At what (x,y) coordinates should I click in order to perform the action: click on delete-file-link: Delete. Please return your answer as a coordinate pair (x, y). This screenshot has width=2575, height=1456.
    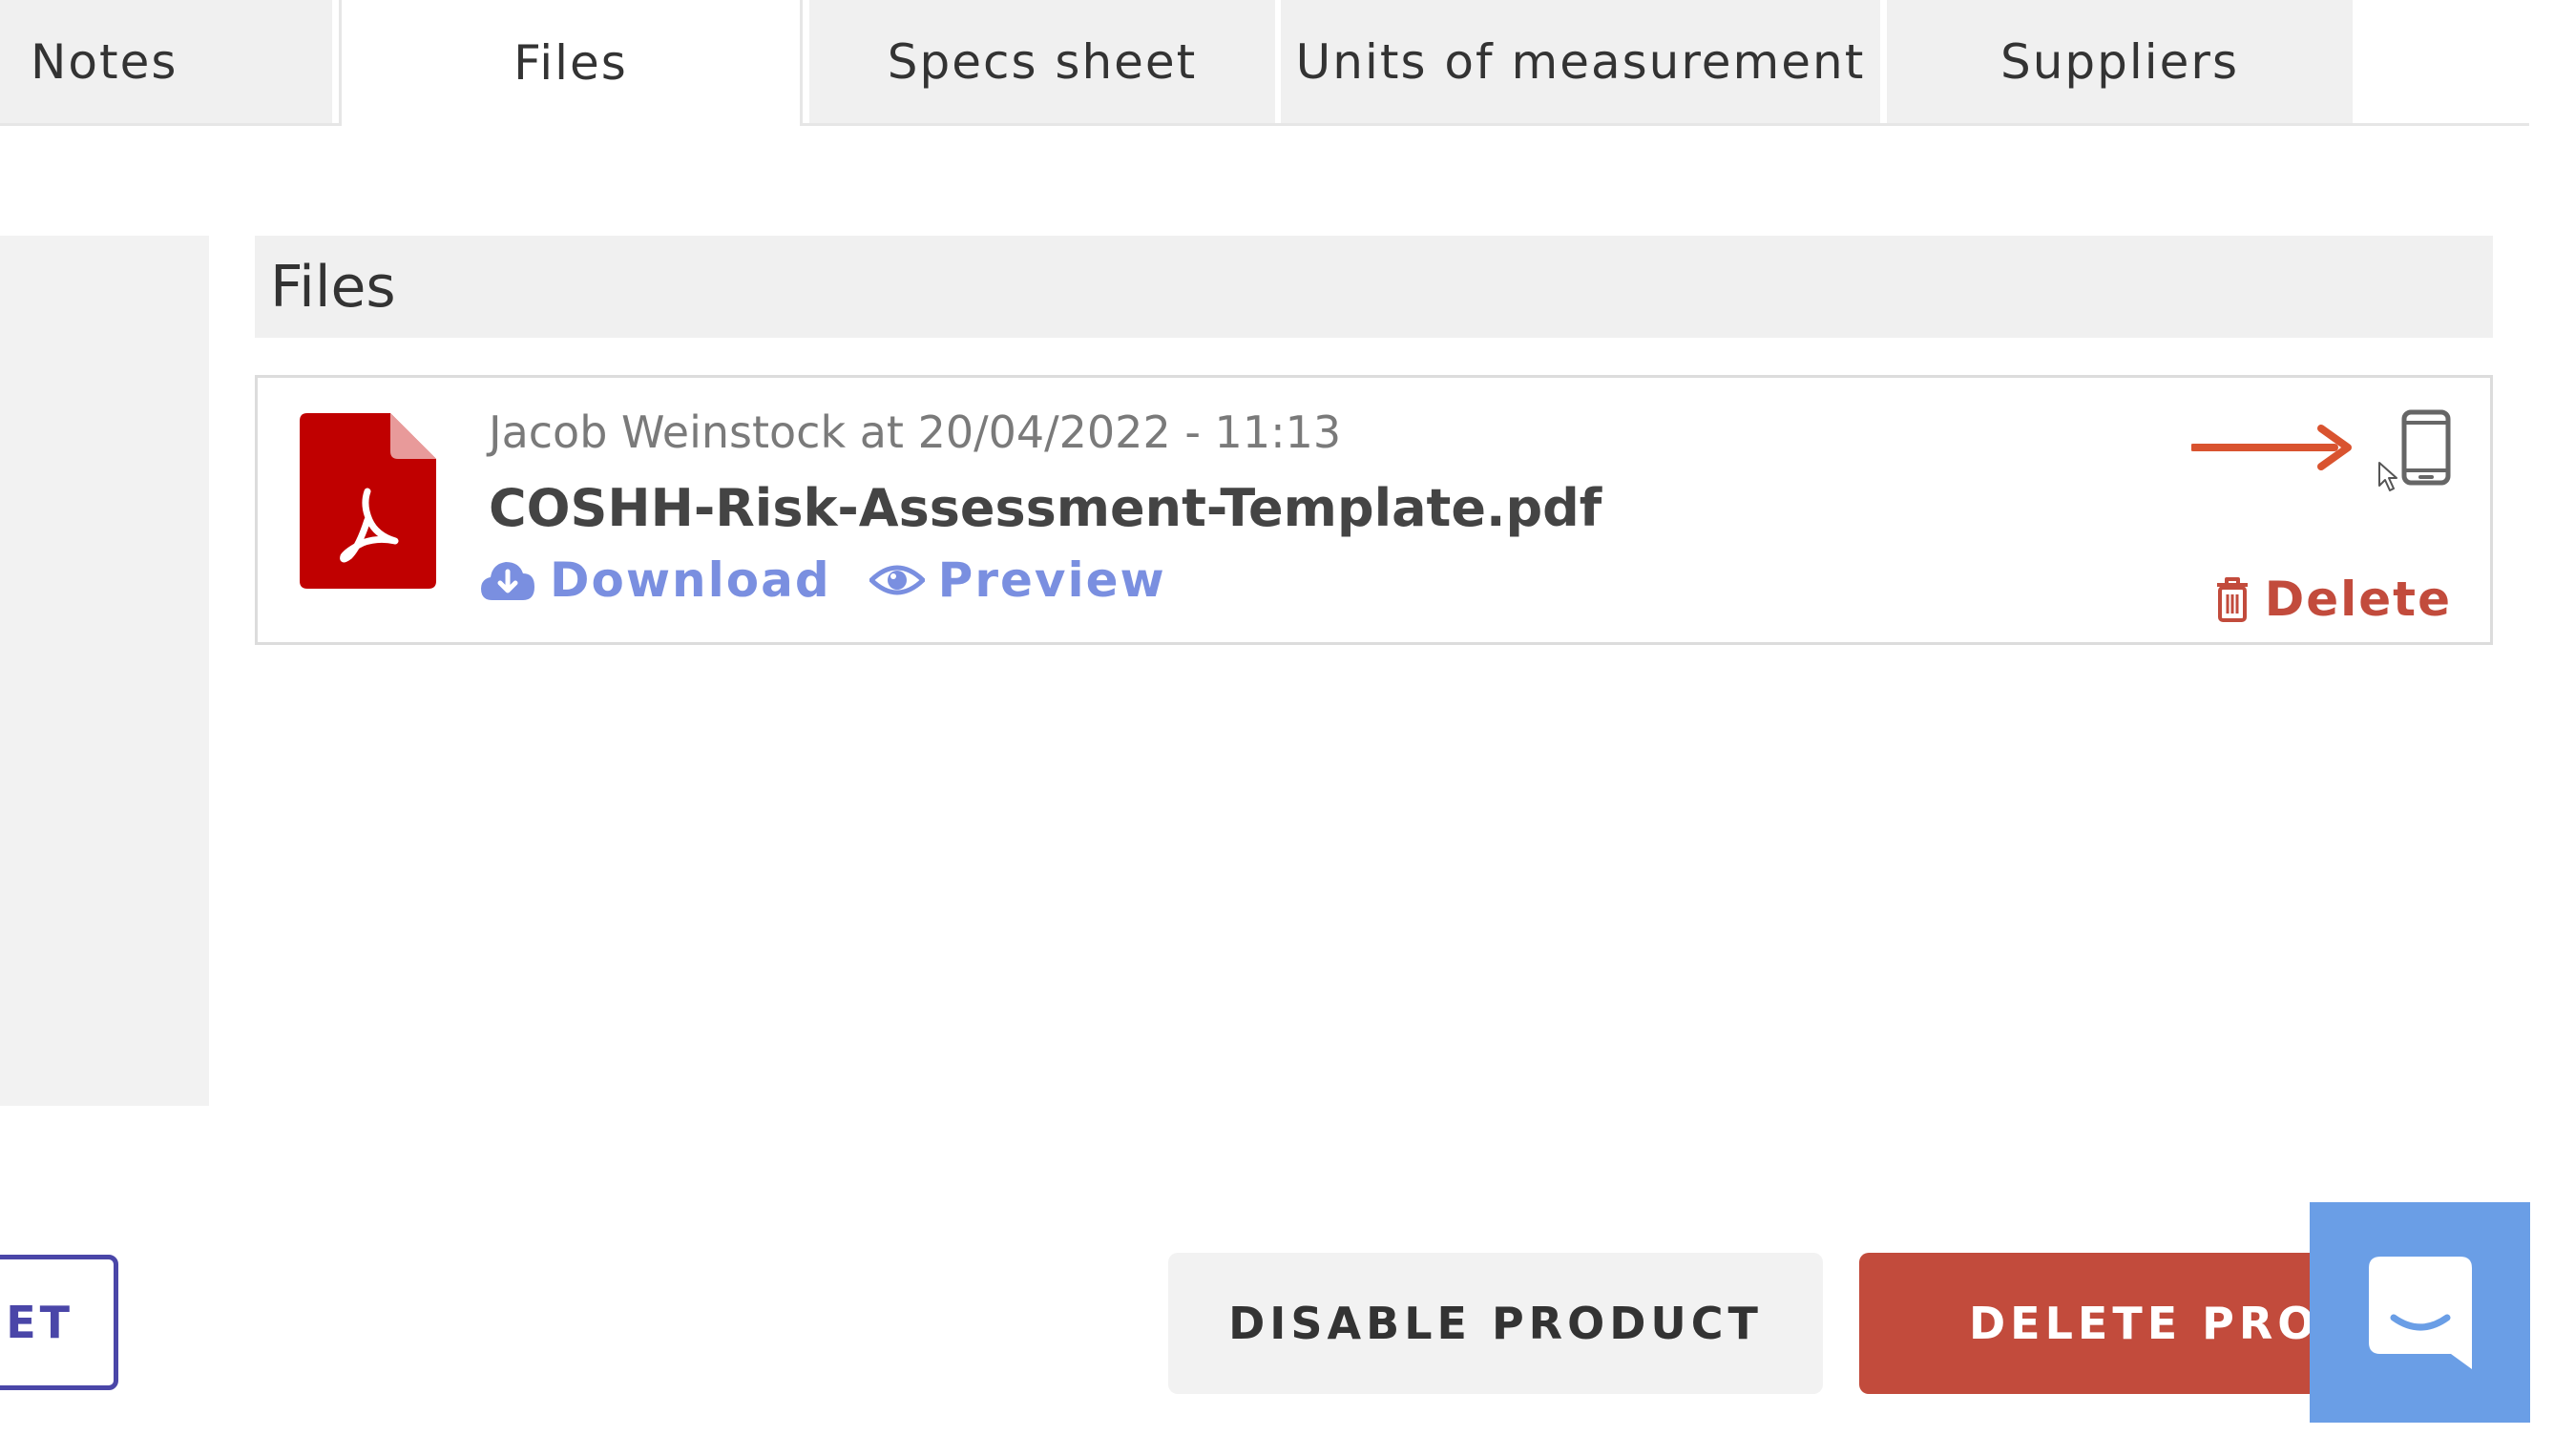
    Looking at the image, I should click on (2332, 600).